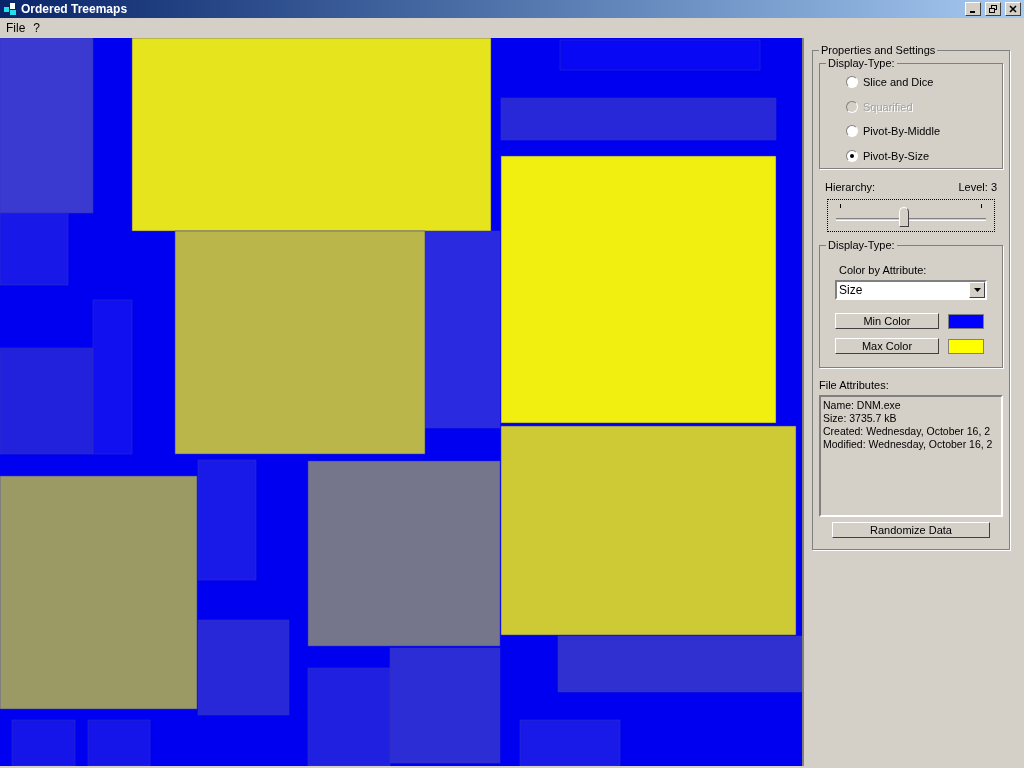 This screenshot has width=1024, height=768. Describe the element at coordinates (10, 9) in the screenshot. I see `app-icon` at that location.